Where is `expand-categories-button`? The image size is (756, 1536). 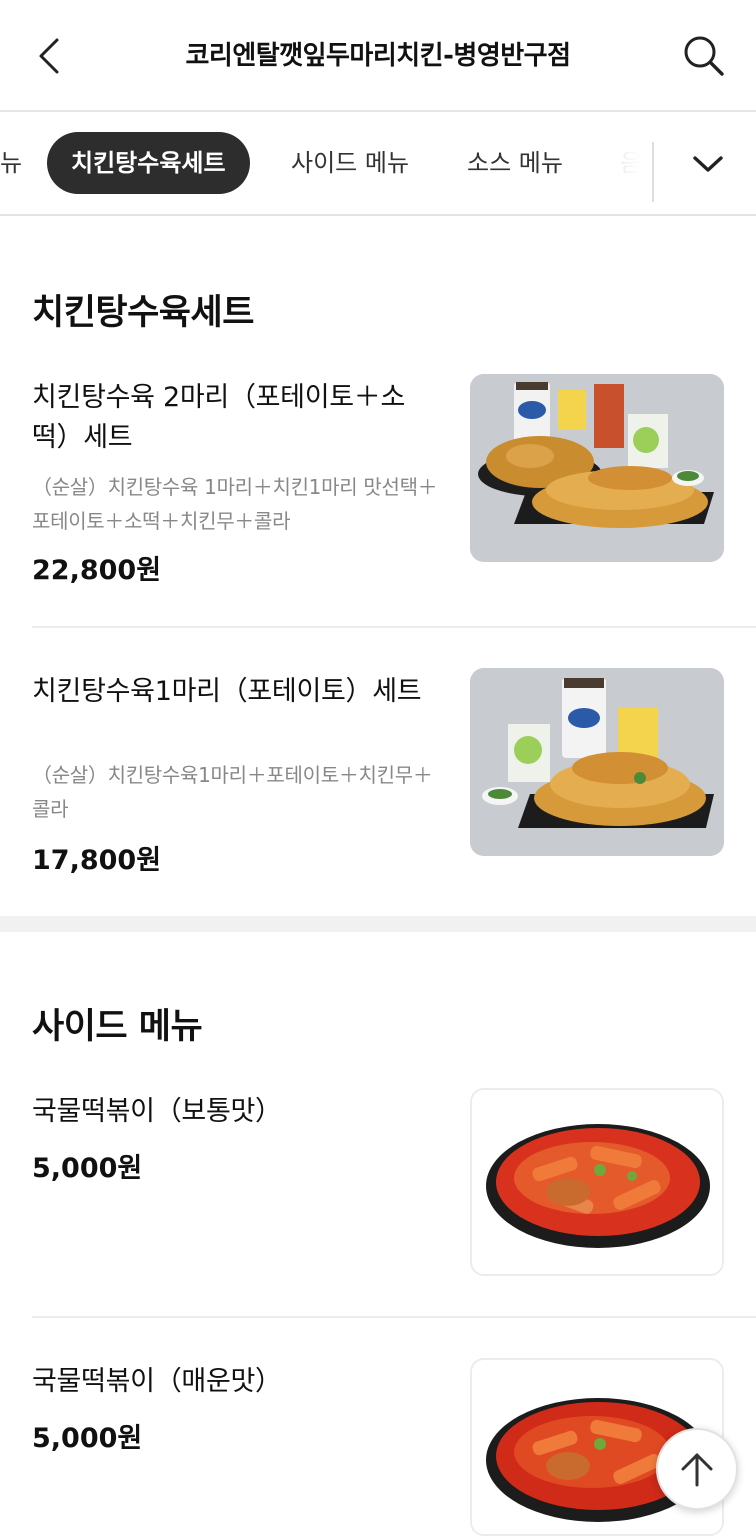 expand-categories-button is located at coordinates (708, 163).